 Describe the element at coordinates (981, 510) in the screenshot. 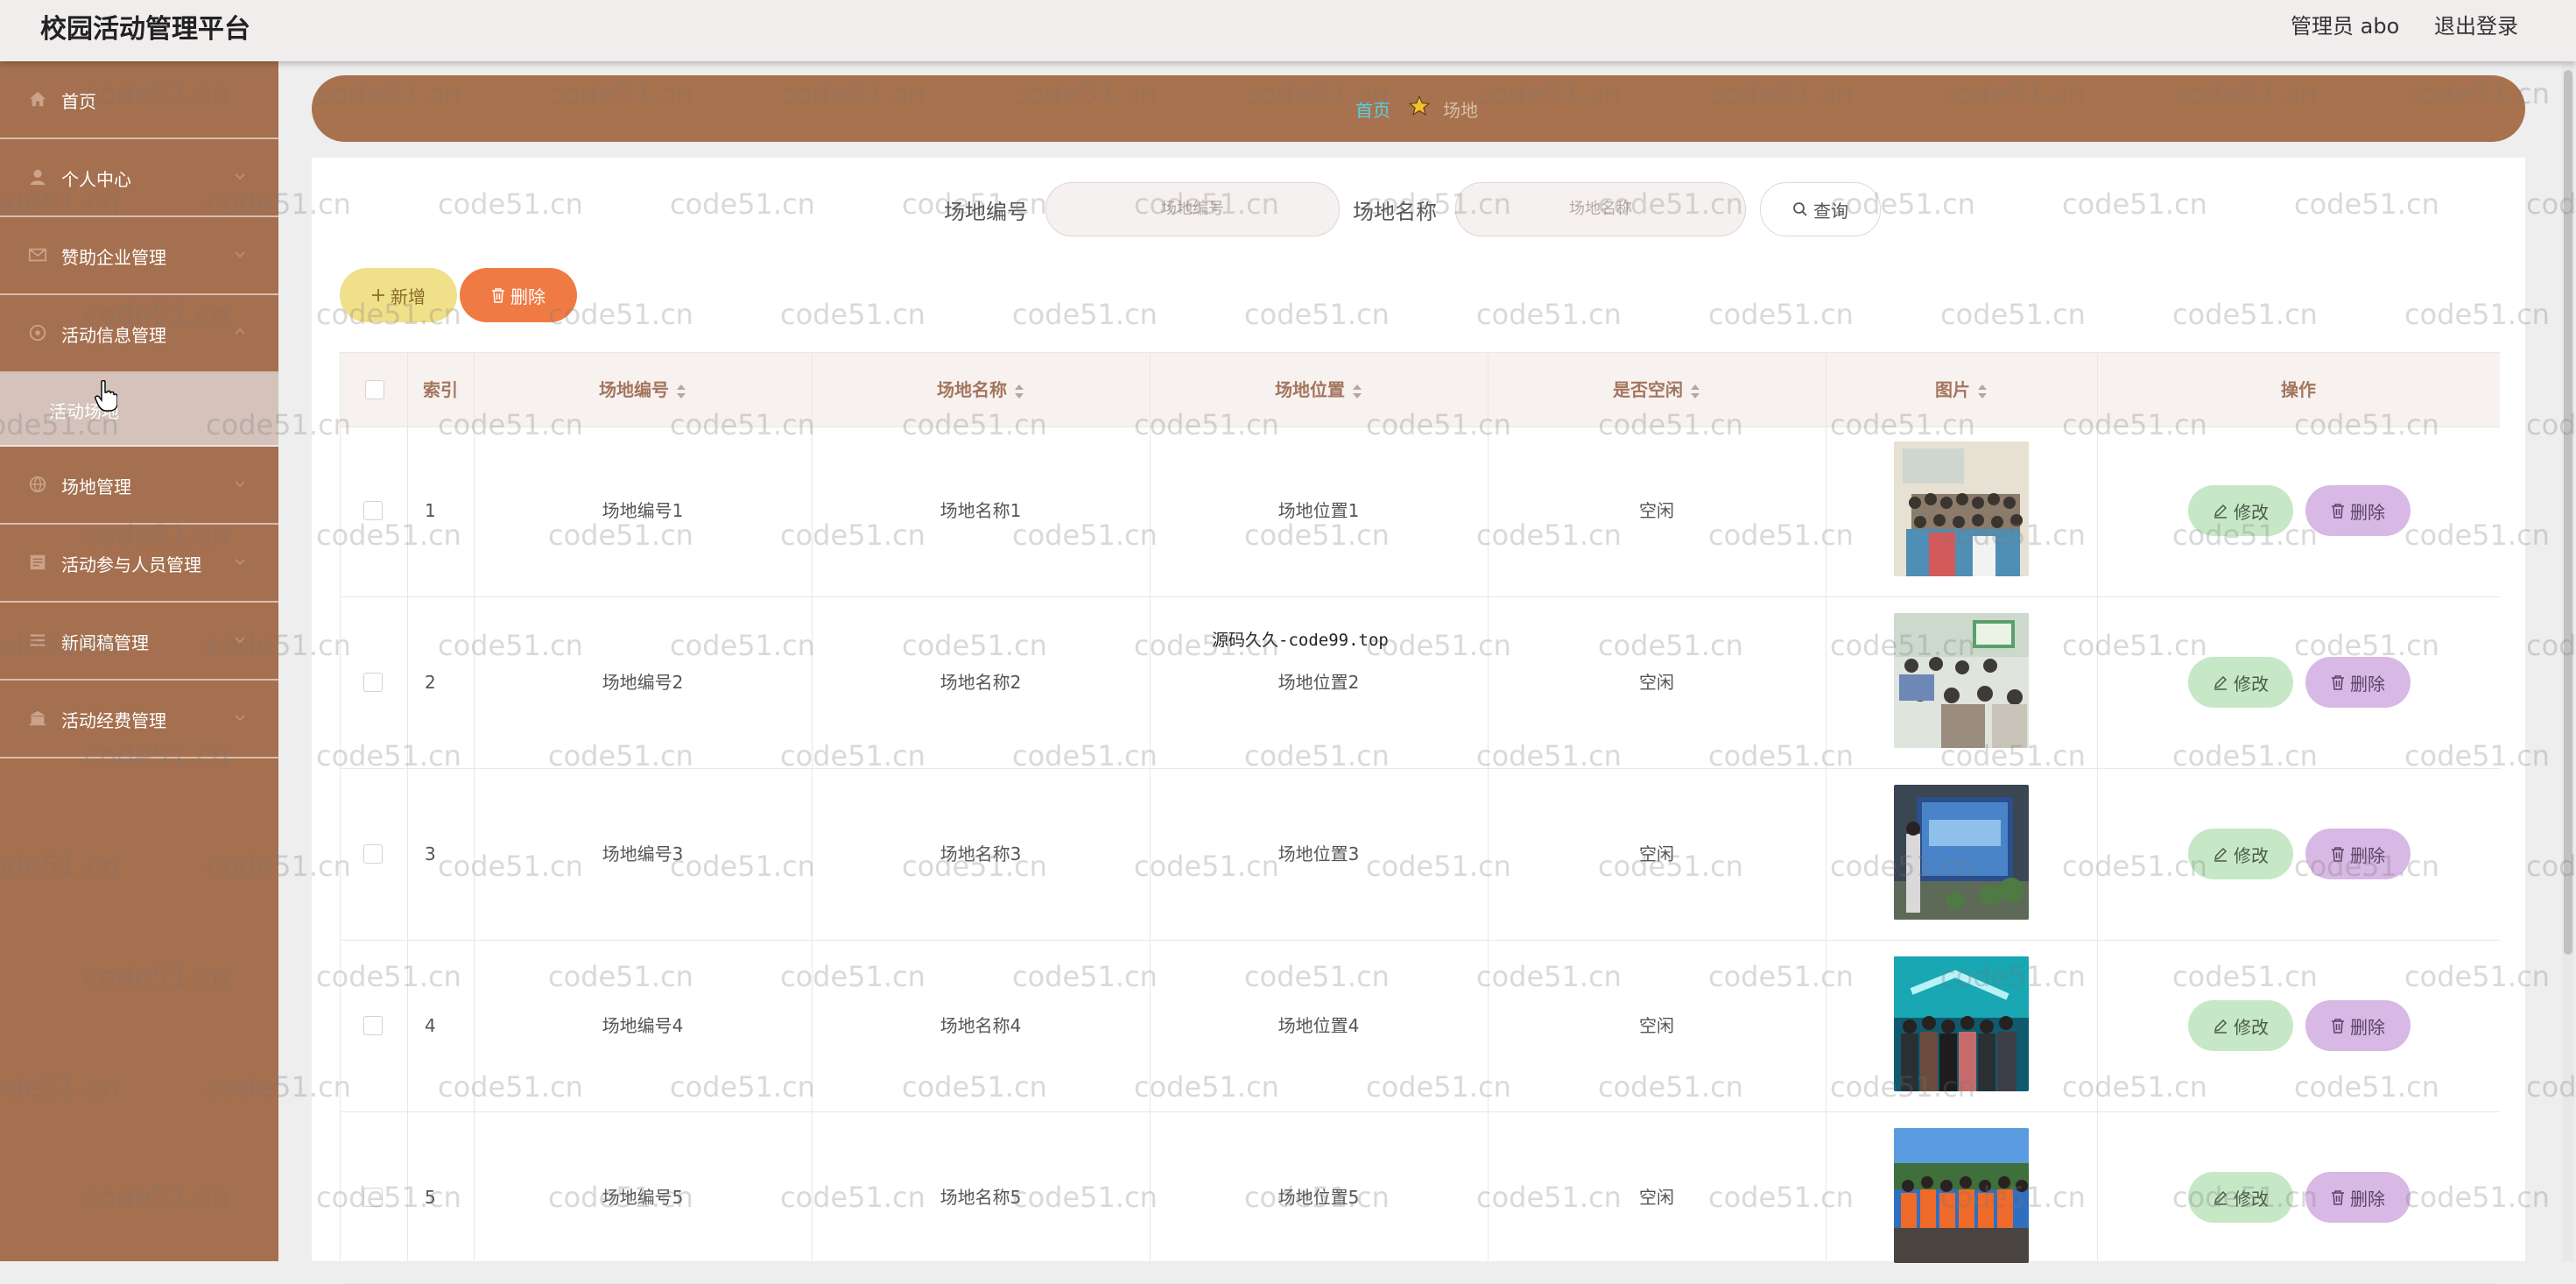

I see `cell-name: 场地名称1` at that location.